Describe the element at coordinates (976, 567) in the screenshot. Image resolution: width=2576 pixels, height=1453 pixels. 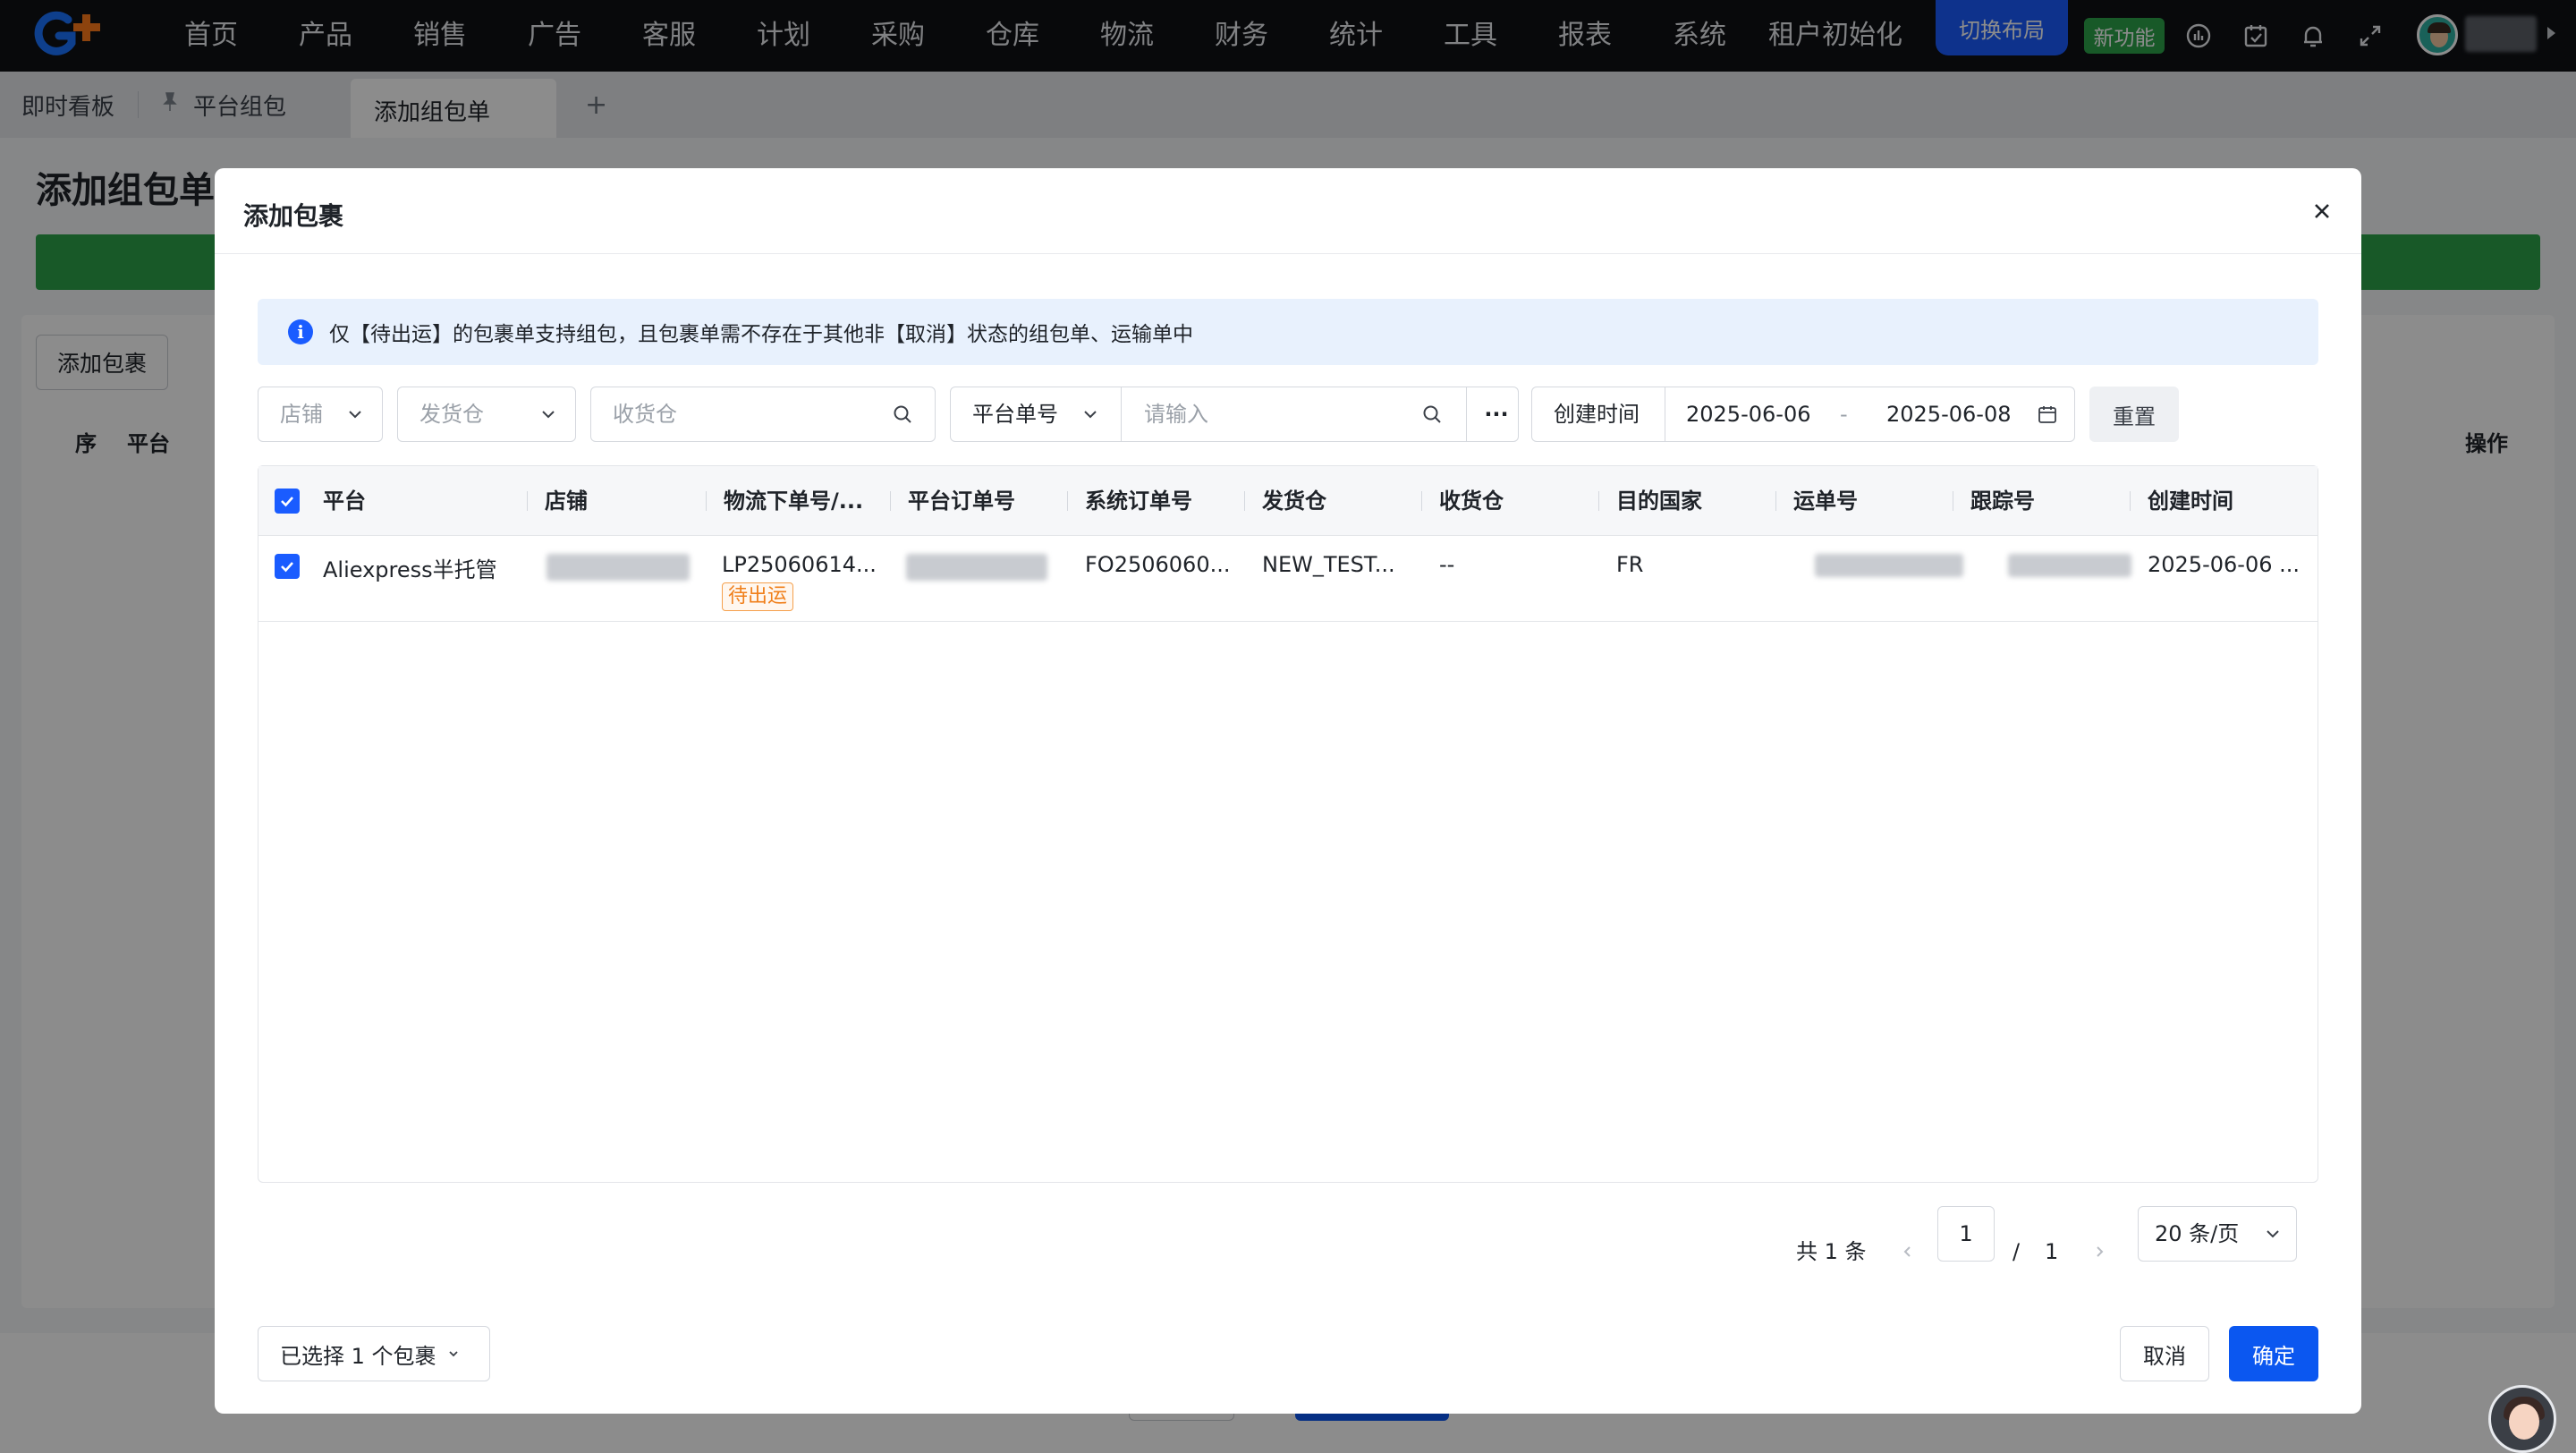
I see `cell-platform-order-redacted` at that location.